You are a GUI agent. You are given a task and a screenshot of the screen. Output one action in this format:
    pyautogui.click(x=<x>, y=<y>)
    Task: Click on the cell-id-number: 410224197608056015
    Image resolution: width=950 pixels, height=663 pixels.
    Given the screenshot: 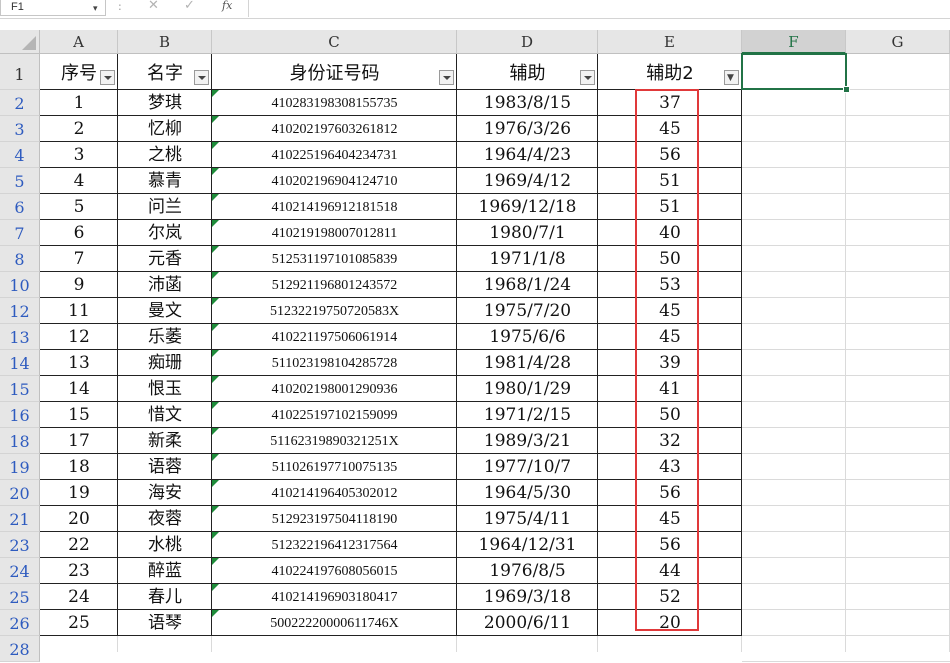 What is the action you would take?
    pyautogui.click(x=334, y=571)
    